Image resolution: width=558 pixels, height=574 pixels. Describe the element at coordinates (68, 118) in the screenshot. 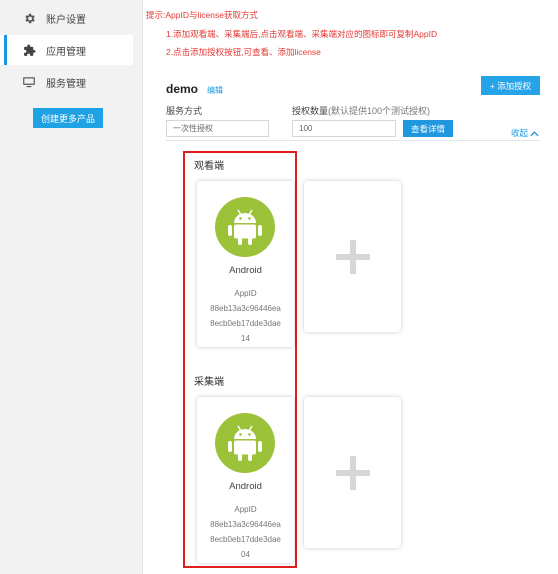

I see `create-more-products-button: 创建更多产品` at that location.